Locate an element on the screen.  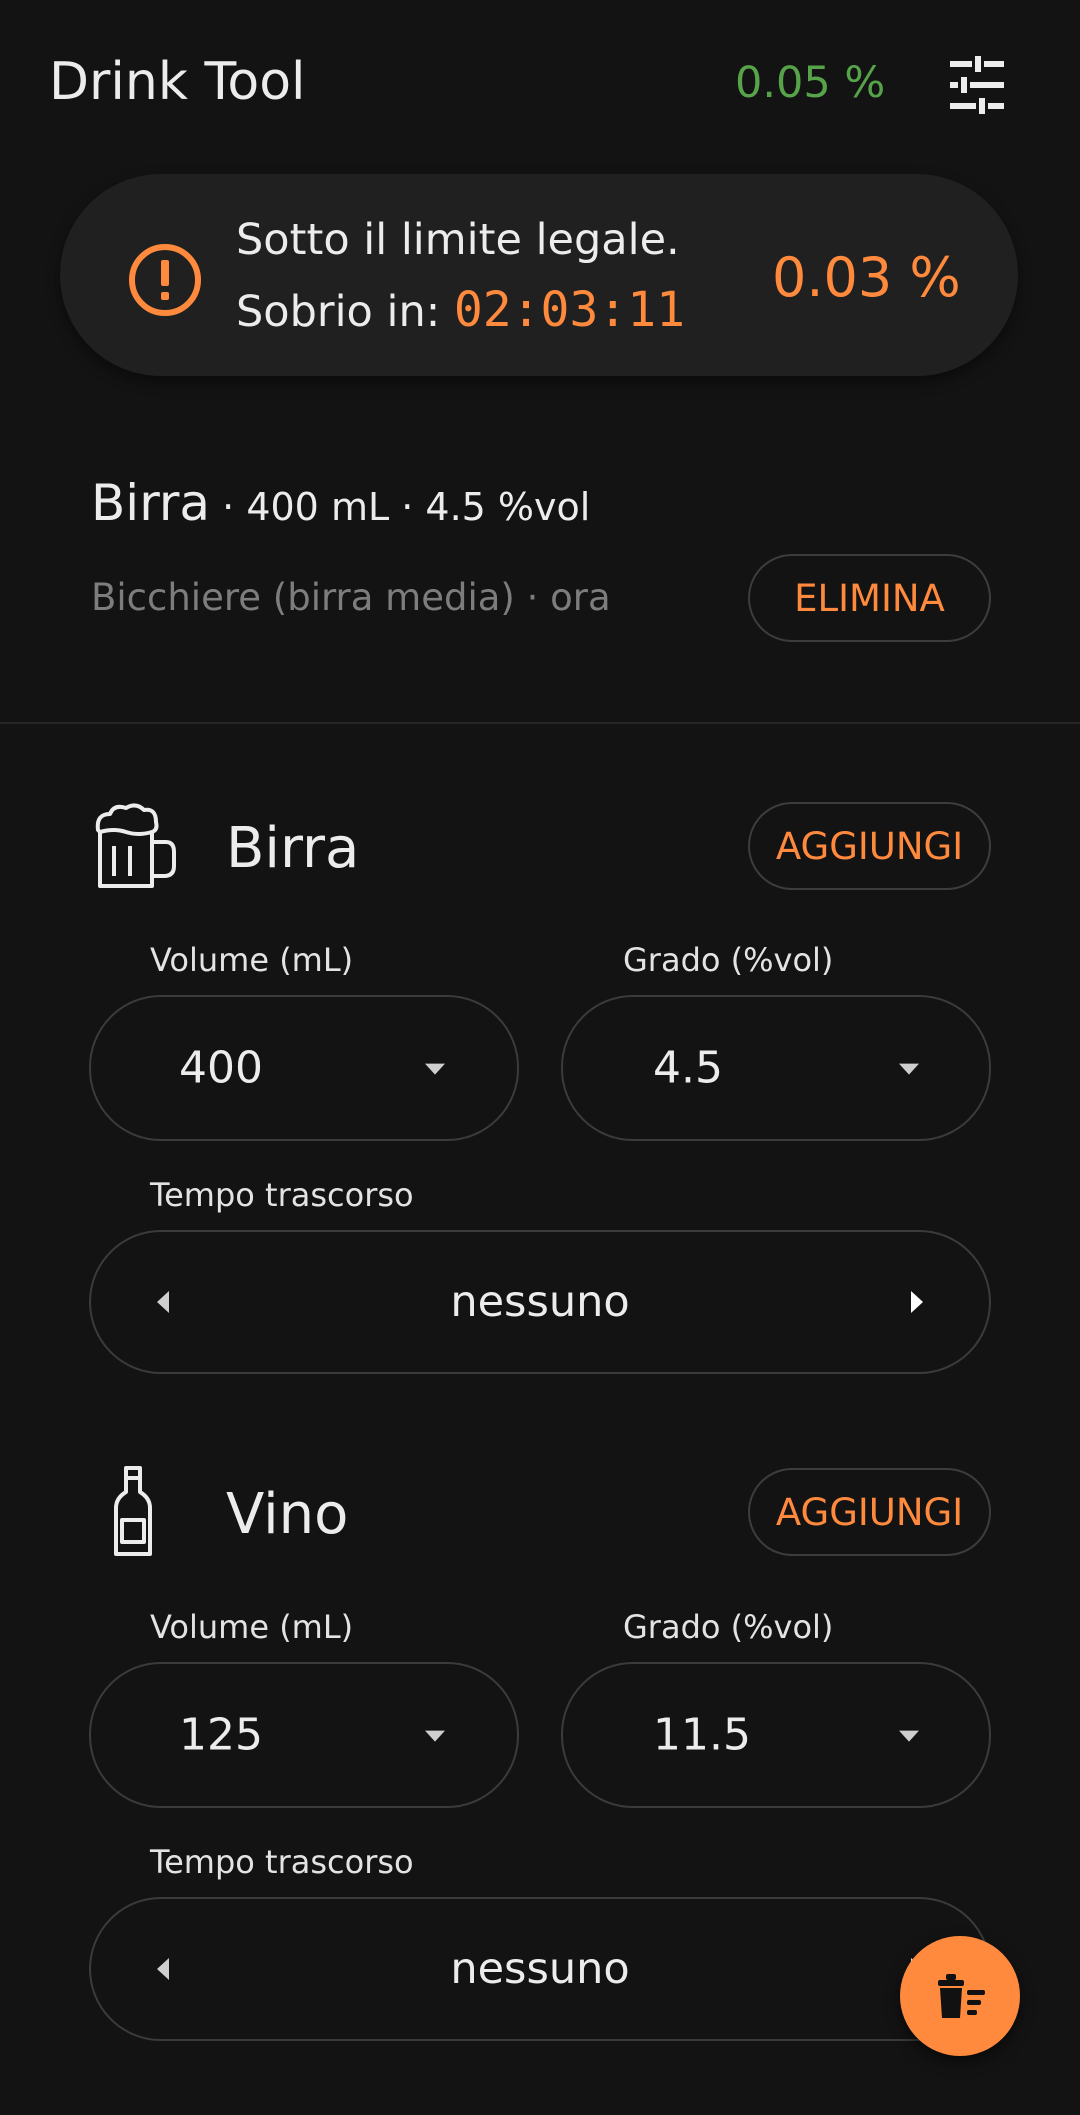
entry-volume-unit: mL is located at coordinates (354, 507).